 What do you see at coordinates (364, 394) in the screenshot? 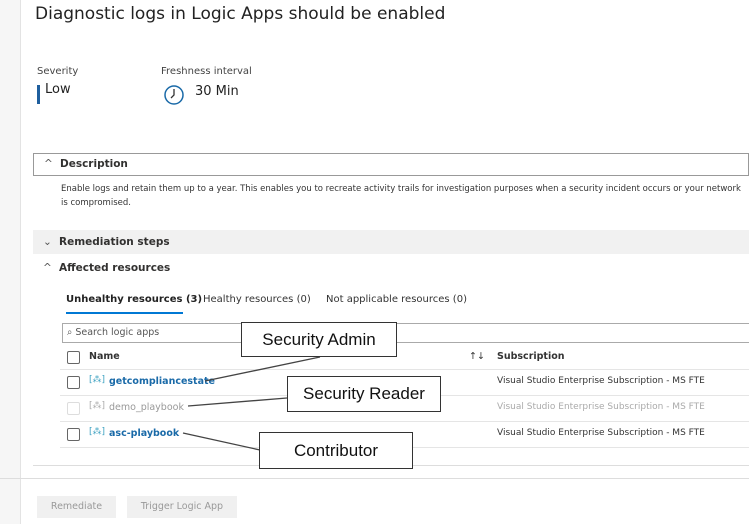
I see `callout-security-reader: Security Reader` at bounding box center [364, 394].